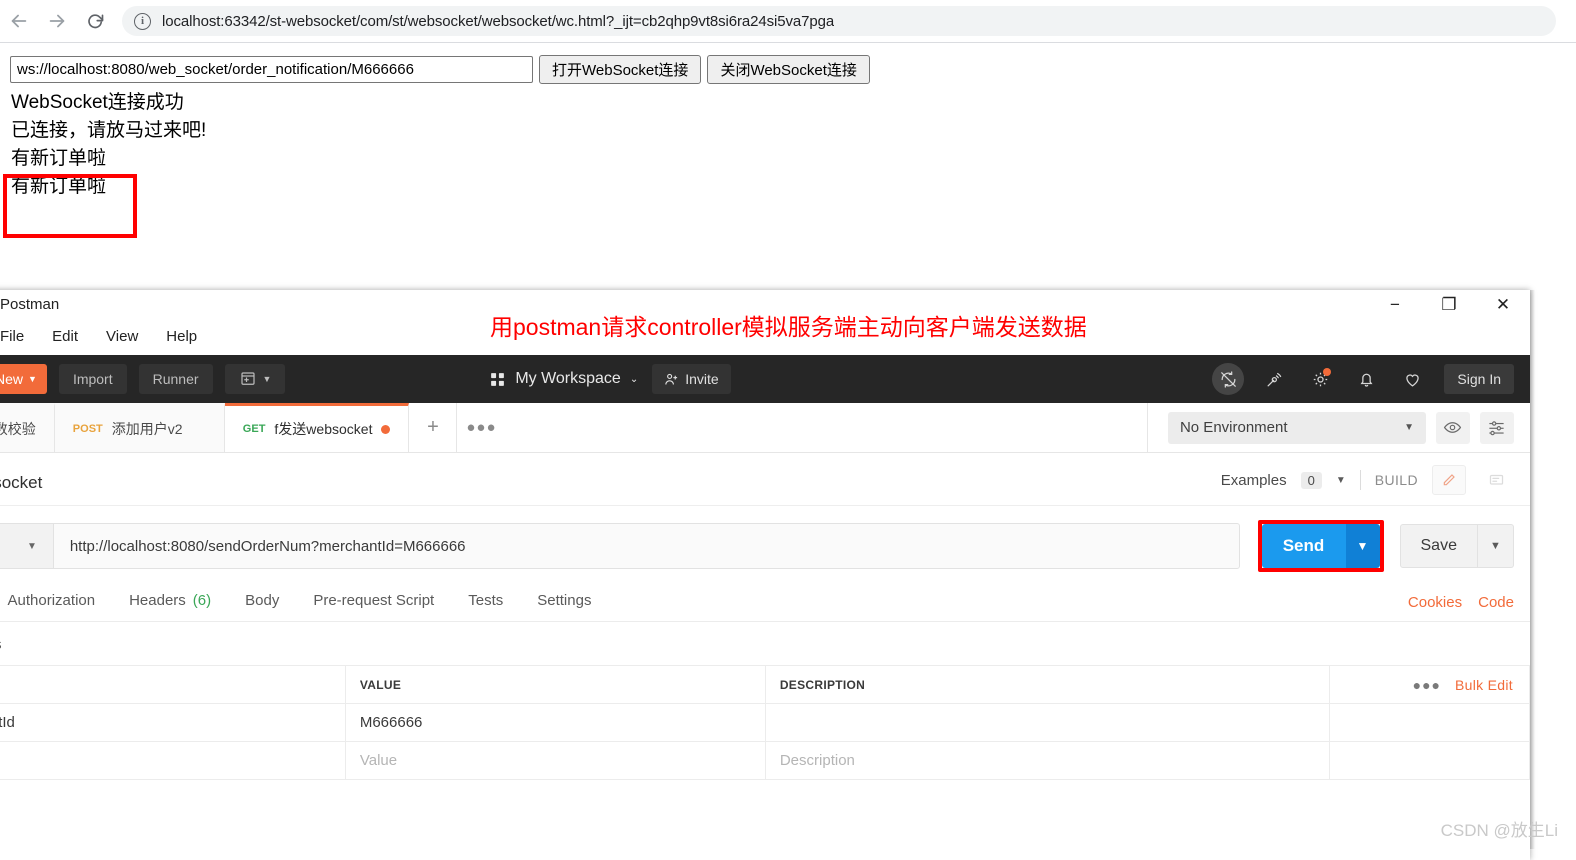  Describe the element at coordinates (172, 761) in the screenshot. I see `row-key-placeholder: Key` at that location.